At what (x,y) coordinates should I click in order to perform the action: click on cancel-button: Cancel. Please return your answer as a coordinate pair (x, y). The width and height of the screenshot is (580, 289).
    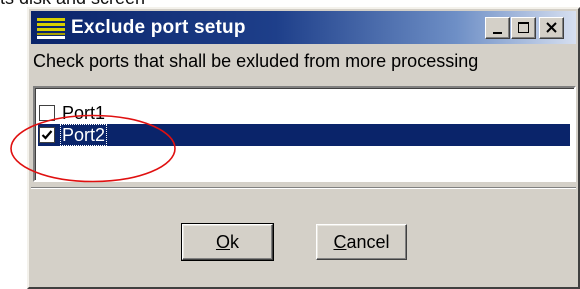
    Looking at the image, I should click on (361, 242).